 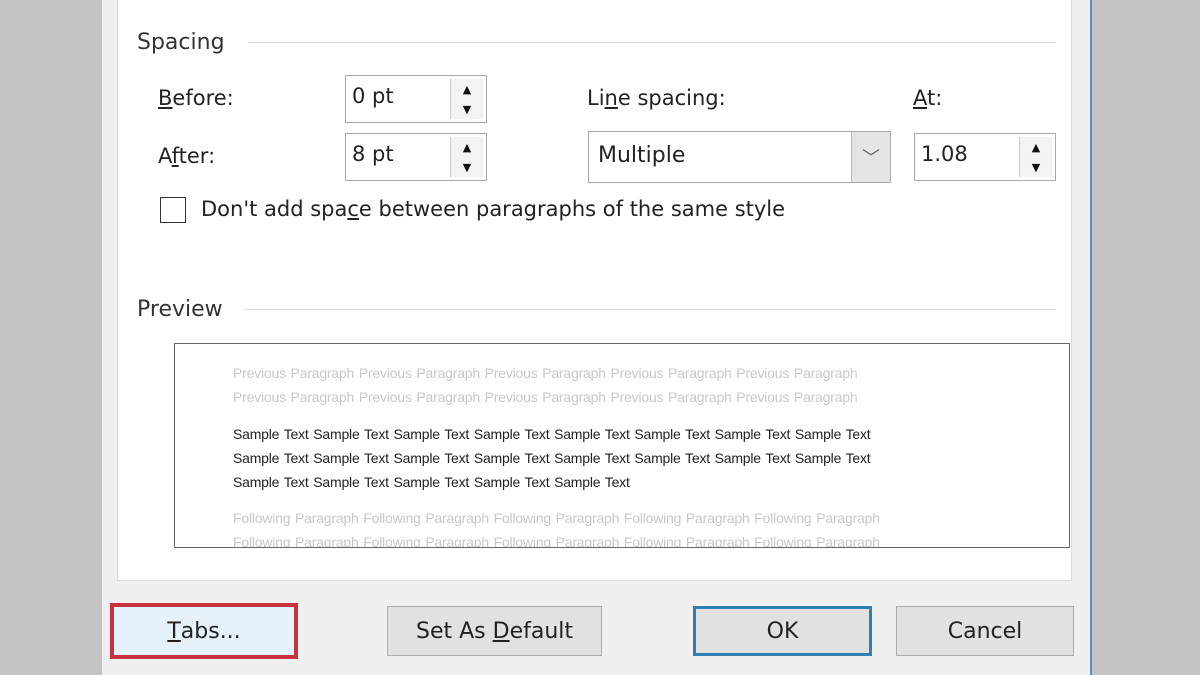 I want to click on accel-key: D, so click(x=501, y=631).